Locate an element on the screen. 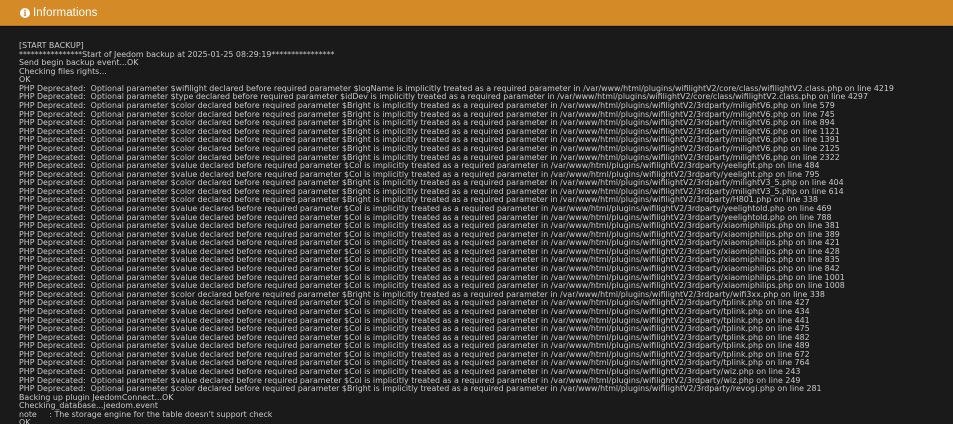  log-line: Backing up plugin JeedomConnect...OK is located at coordinates (96, 397).